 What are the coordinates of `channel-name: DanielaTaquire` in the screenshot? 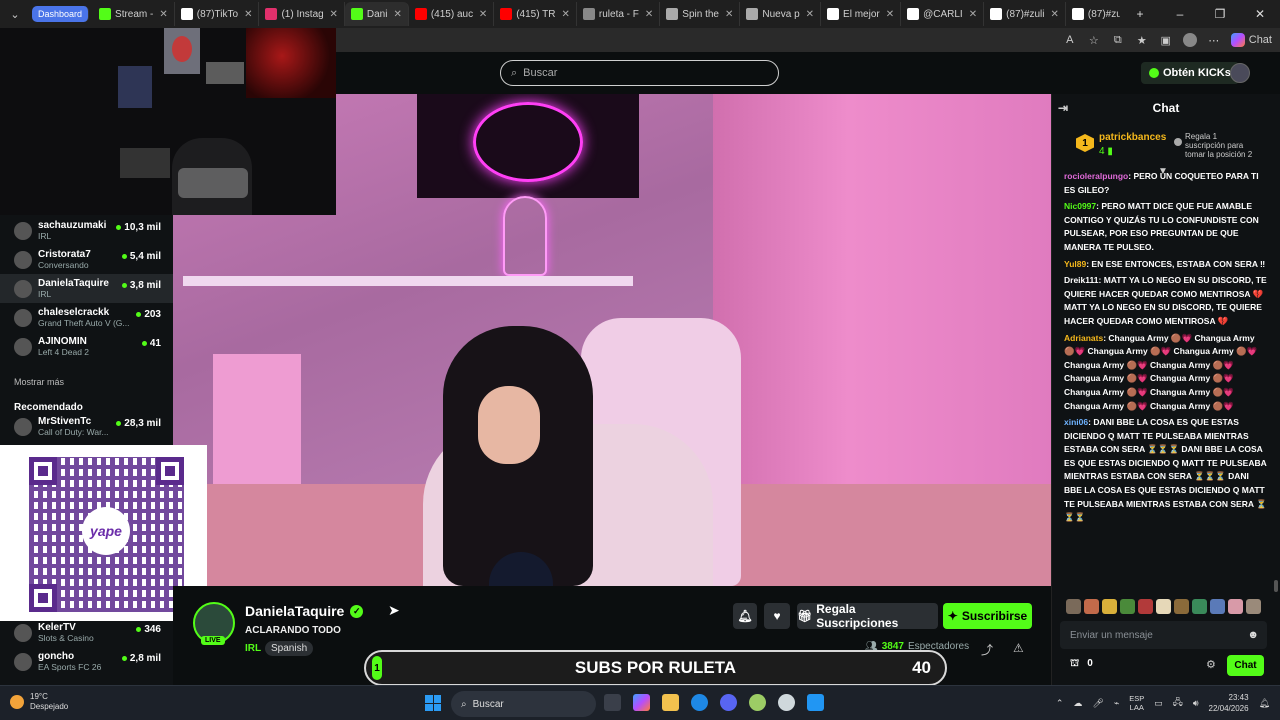 It's located at (294, 611).